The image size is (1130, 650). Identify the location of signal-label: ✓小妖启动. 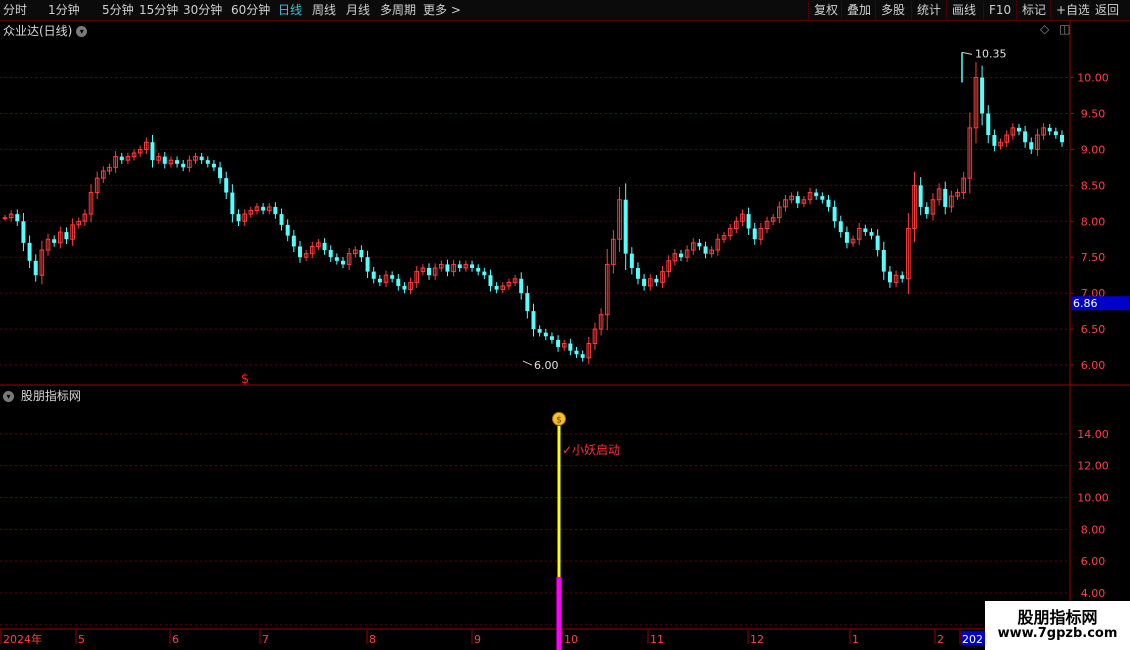
(591, 450).